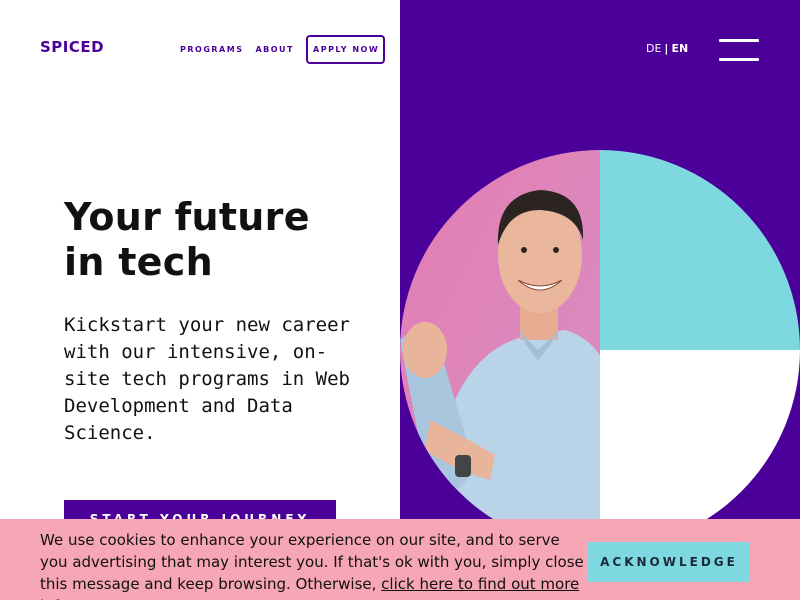  Describe the element at coordinates (524, 250) in the screenshot. I see `person-eye-left` at that location.